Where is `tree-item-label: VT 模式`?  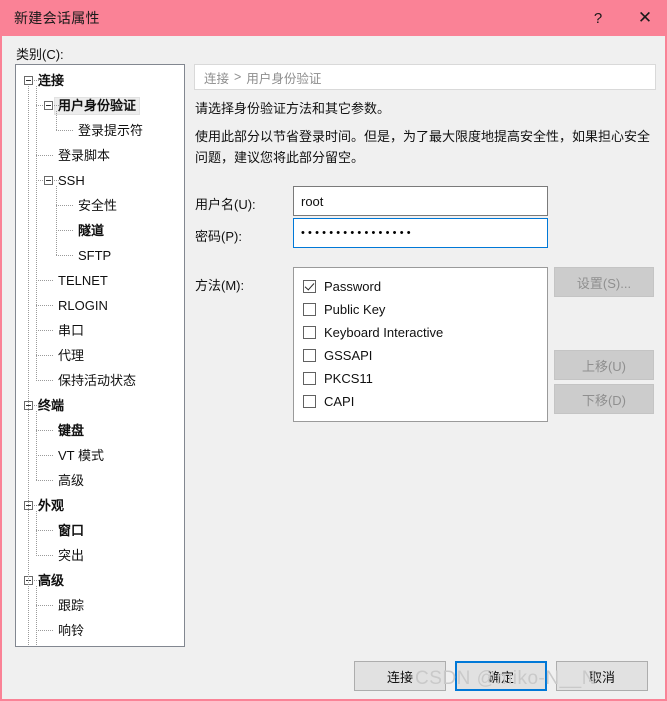 tree-item-label: VT 模式 is located at coordinates (81, 455).